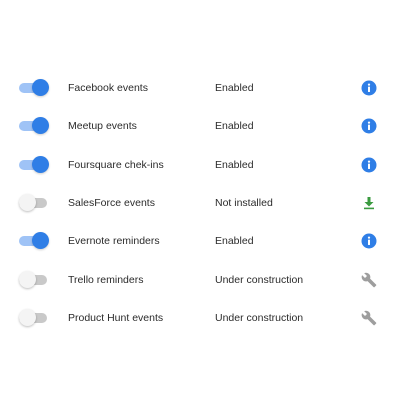 This screenshot has width=400, height=400. What do you see at coordinates (244, 203) in the screenshot?
I see `integration-status: Not installed` at bounding box center [244, 203].